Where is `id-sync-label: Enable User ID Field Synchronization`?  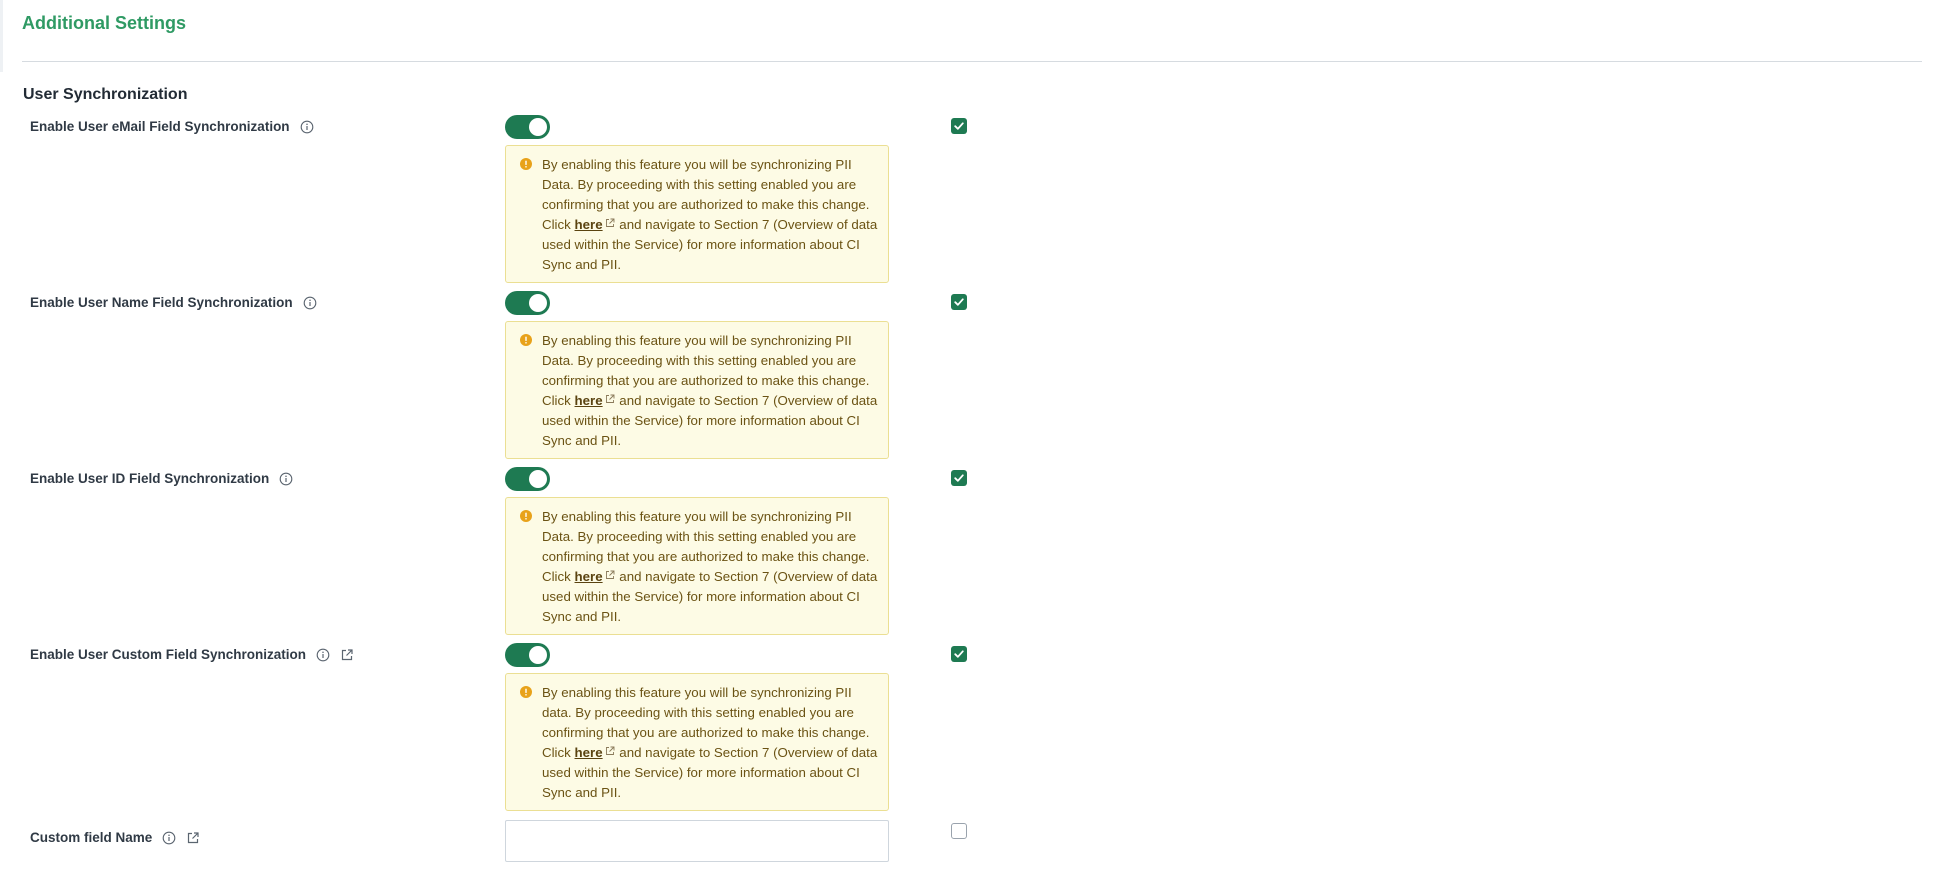
id-sync-label: Enable User ID Field Synchronization is located at coordinates (161, 479).